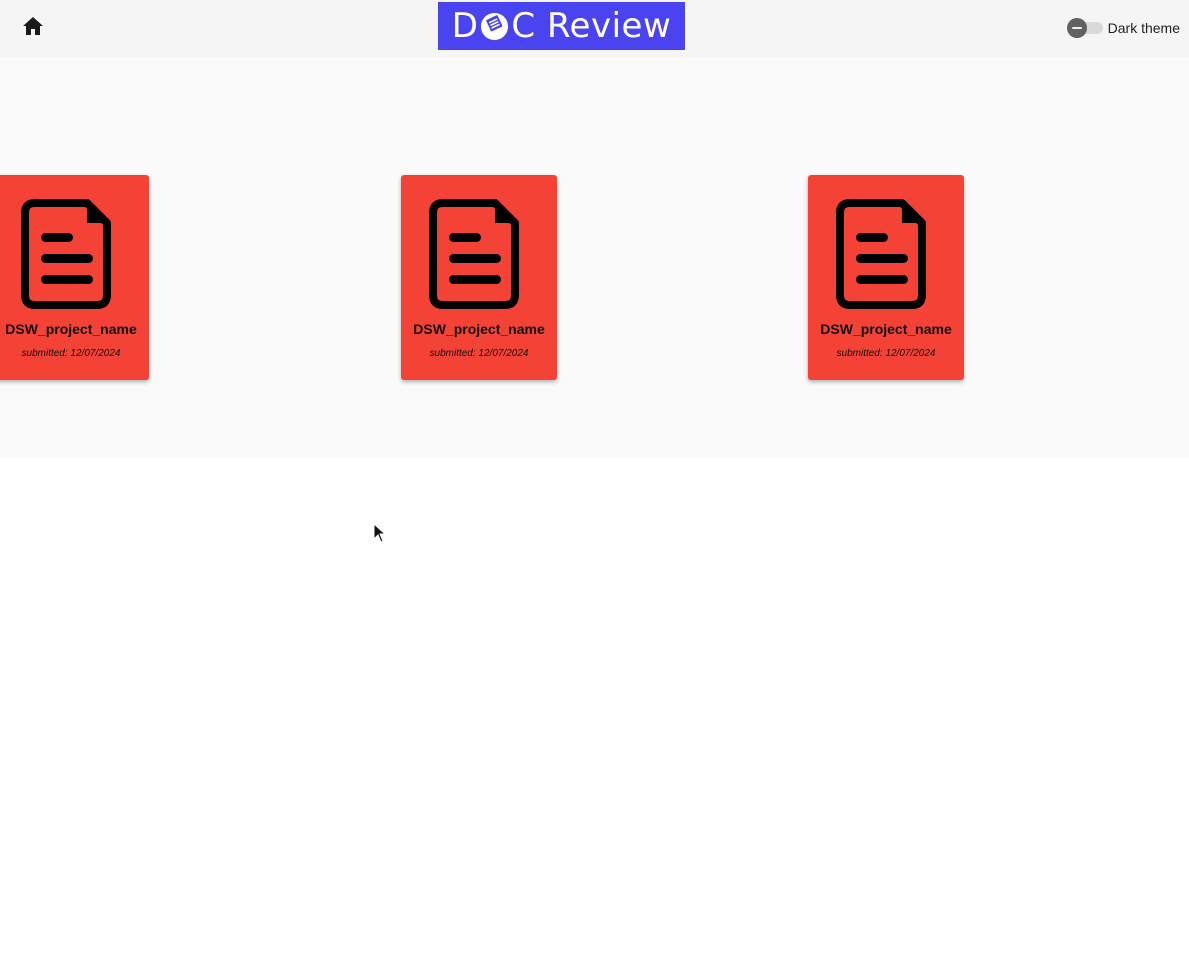 The image size is (1189, 972). I want to click on home-button, so click(33, 26).